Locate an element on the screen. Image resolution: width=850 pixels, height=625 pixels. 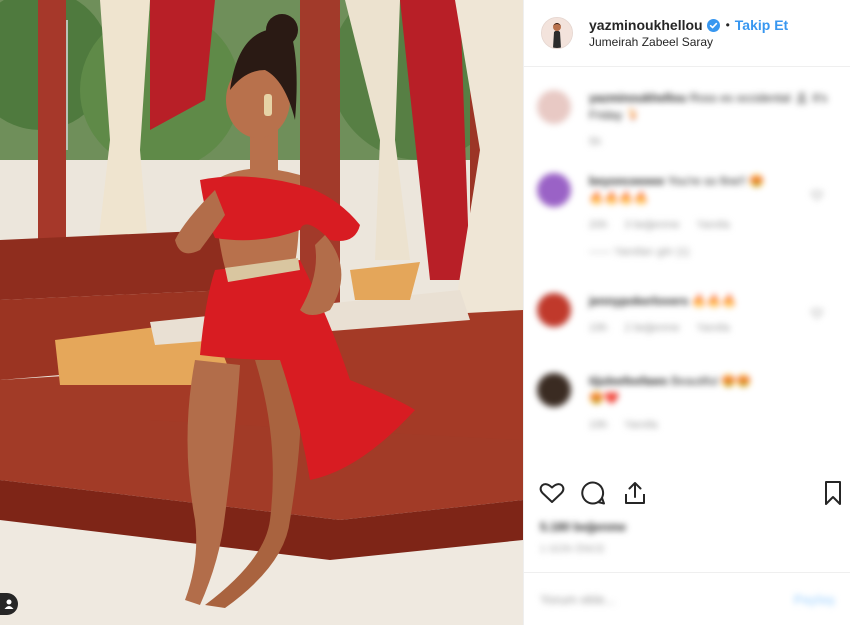
comment-icon is located at coordinates (593, 493).